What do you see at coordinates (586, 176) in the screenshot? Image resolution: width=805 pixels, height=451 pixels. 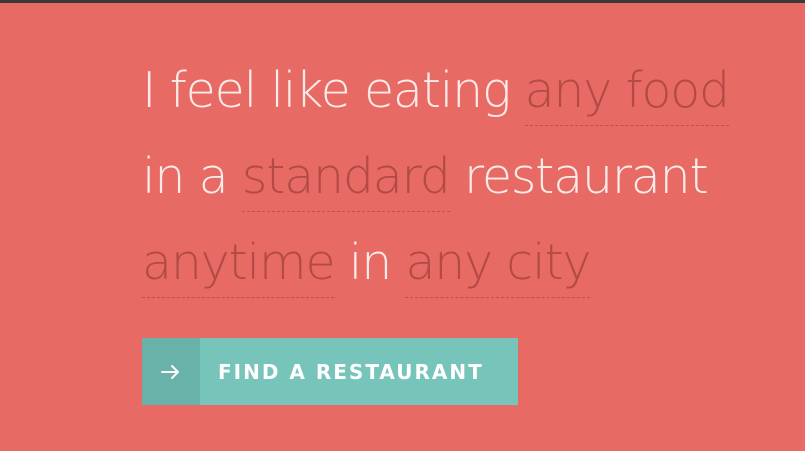 I see `restaurant-text: restaurant` at bounding box center [586, 176].